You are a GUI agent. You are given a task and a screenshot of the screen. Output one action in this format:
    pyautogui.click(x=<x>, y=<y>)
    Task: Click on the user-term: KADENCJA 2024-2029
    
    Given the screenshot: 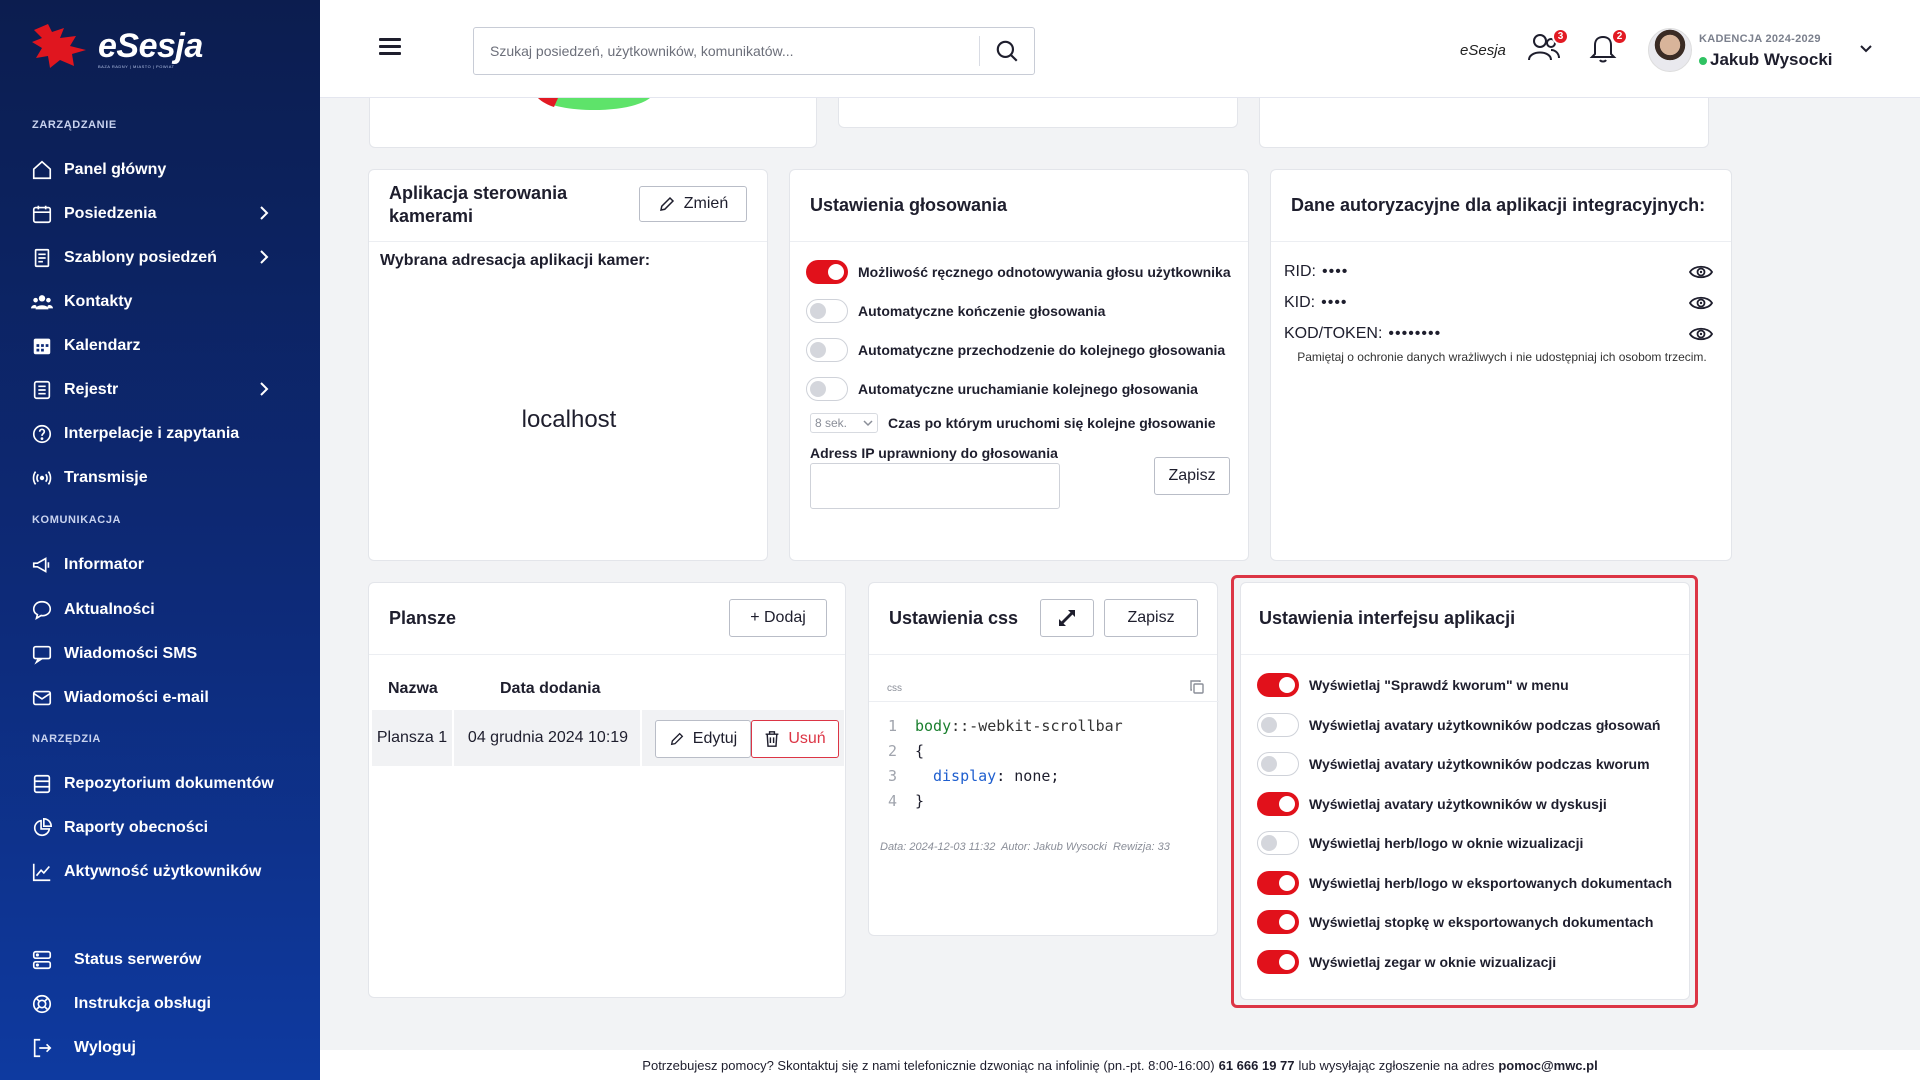 What is the action you would take?
    pyautogui.click(x=1760, y=39)
    